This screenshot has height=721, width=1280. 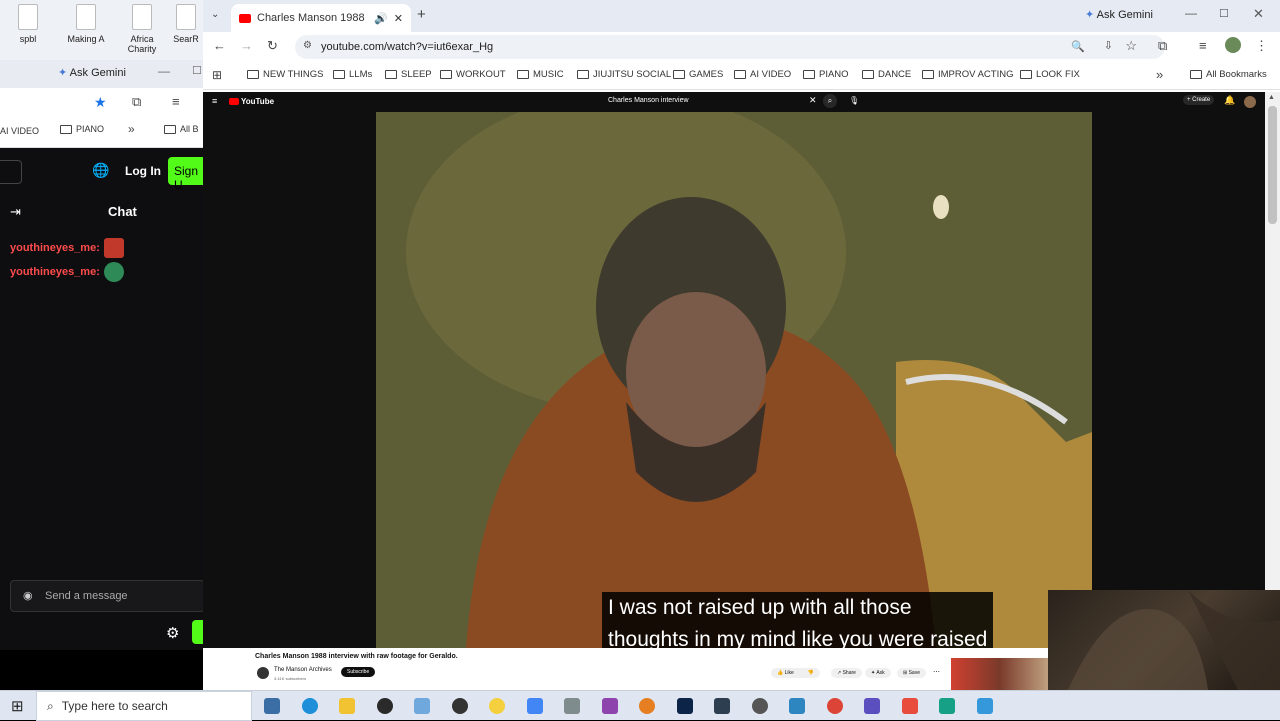 I want to click on brave-icon, so click(x=910, y=706).